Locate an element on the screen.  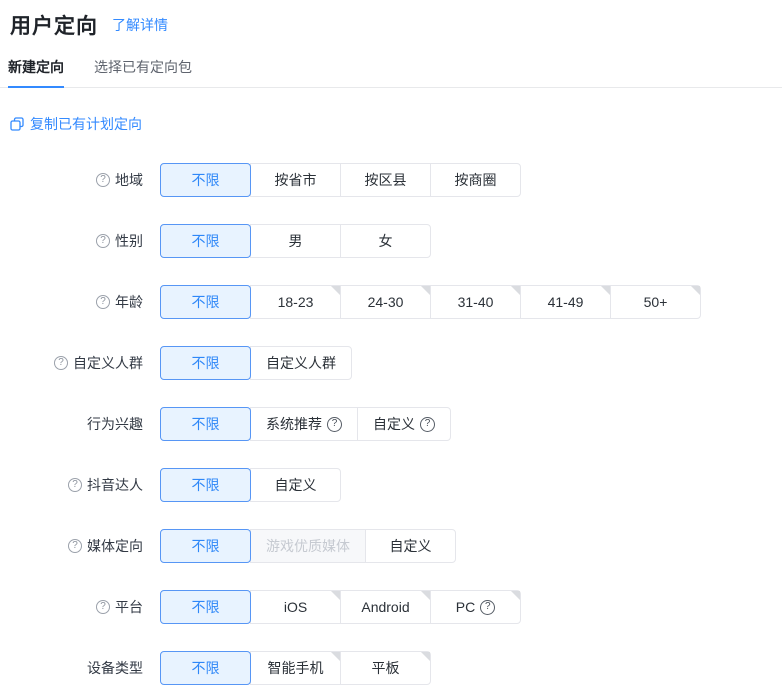
option-label: 按商圈 is located at coordinates (475, 180).